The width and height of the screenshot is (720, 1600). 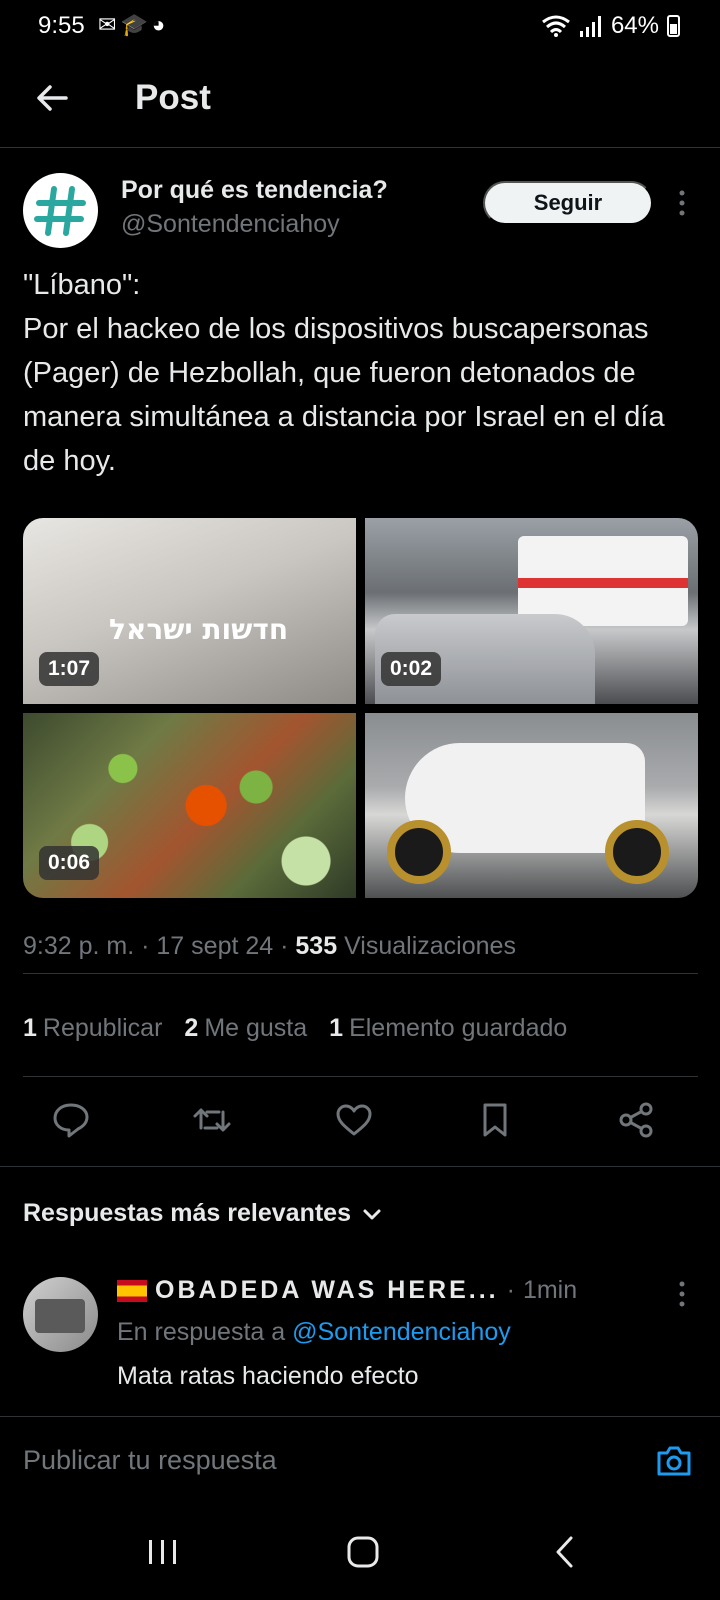 What do you see at coordinates (323, 1460) in the screenshot?
I see `reply-input` at bounding box center [323, 1460].